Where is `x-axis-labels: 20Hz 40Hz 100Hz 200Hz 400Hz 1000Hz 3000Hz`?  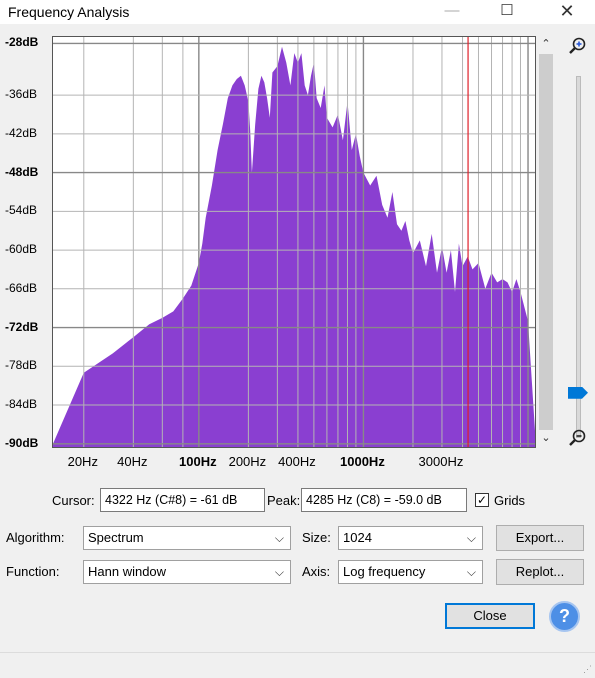 x-axis-labels: 20Hz 40Hz 100Hz 200Hz 400Hz 1000Hz 3000Hz is located at coordinates (294, 462).